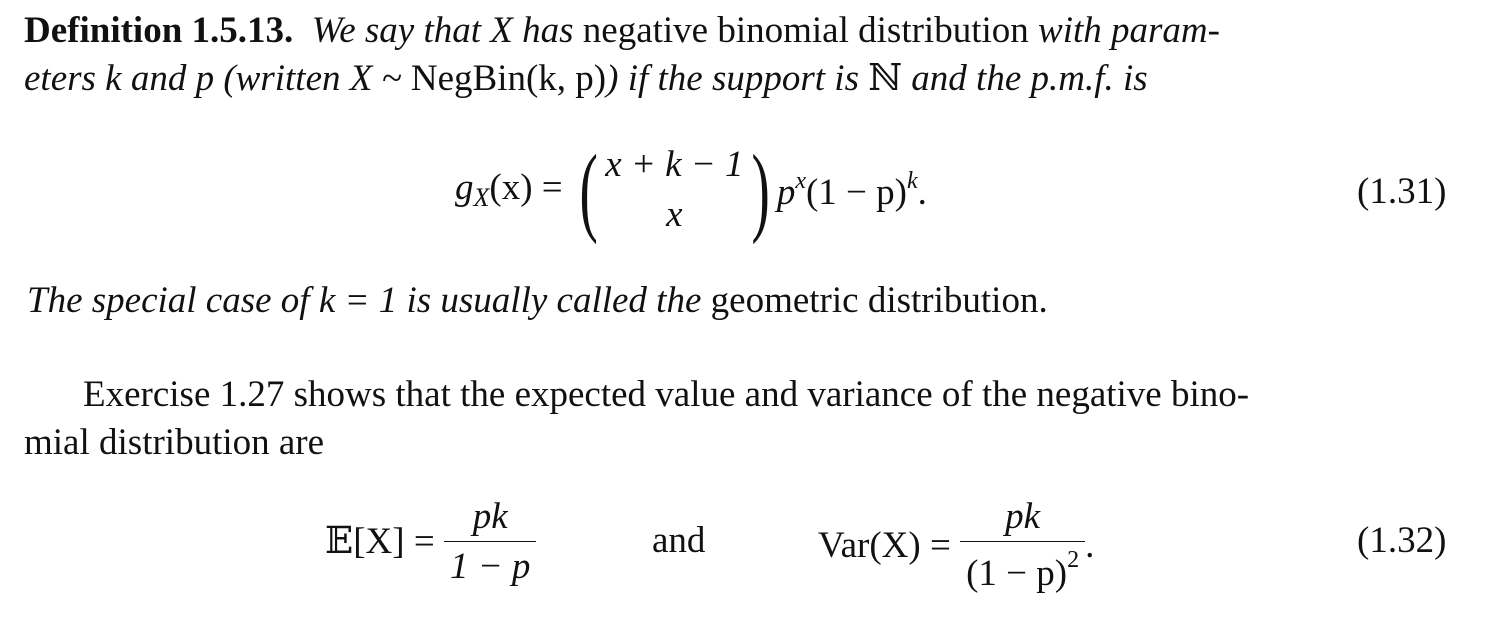  Describe the element at coordinates (159, 30) in the screenshot. I see `definition-label: Definition 1.5.13.` at that location.